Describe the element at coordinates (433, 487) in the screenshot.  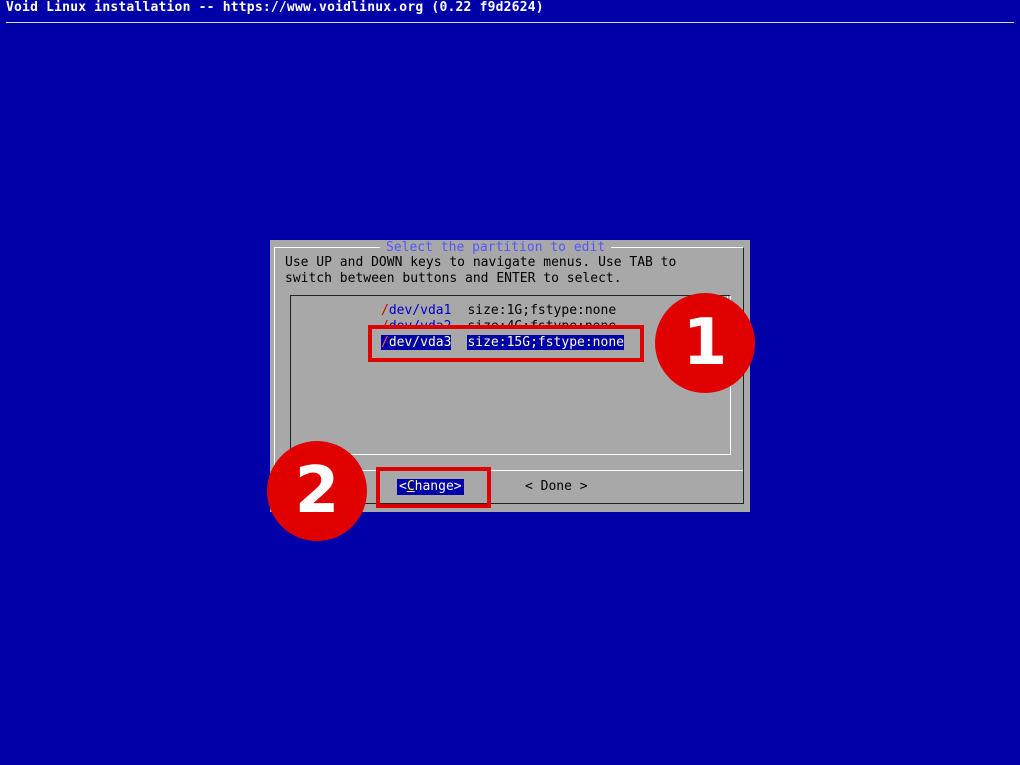
I see `highlight-change-button` at that location.